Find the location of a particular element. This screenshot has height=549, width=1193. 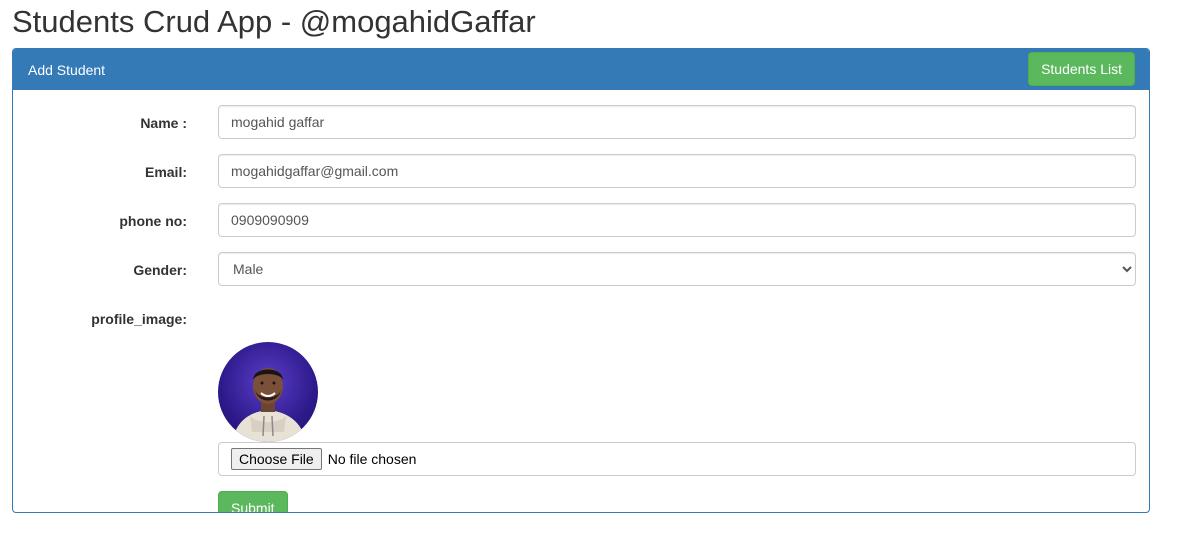

gender-select: Male is located at coordinates (677, 269).